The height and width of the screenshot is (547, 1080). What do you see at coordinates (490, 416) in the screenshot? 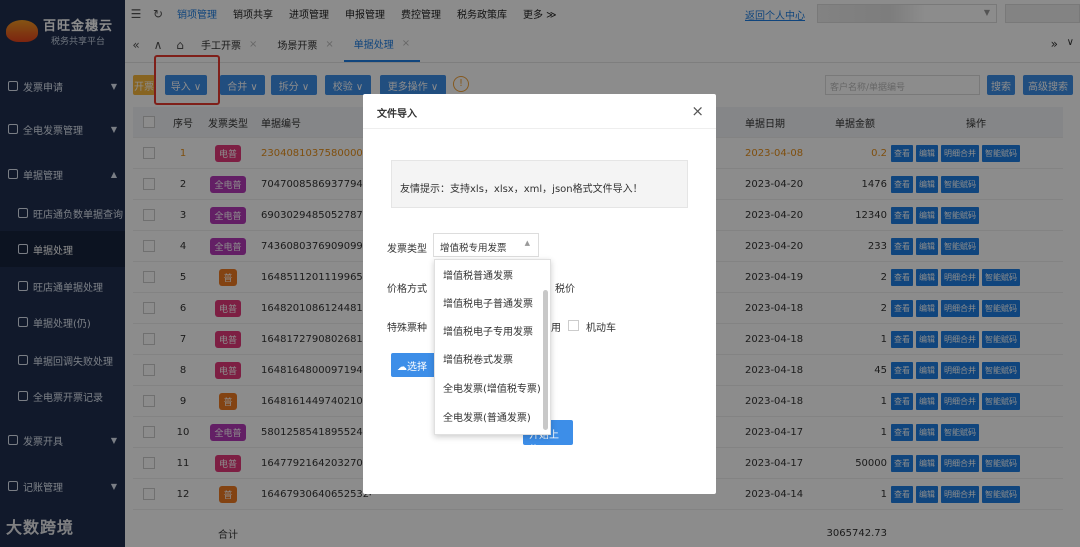
I see `option-full-elec-normal: 全电发票(普通发票)` at bounding box center [490, 416].